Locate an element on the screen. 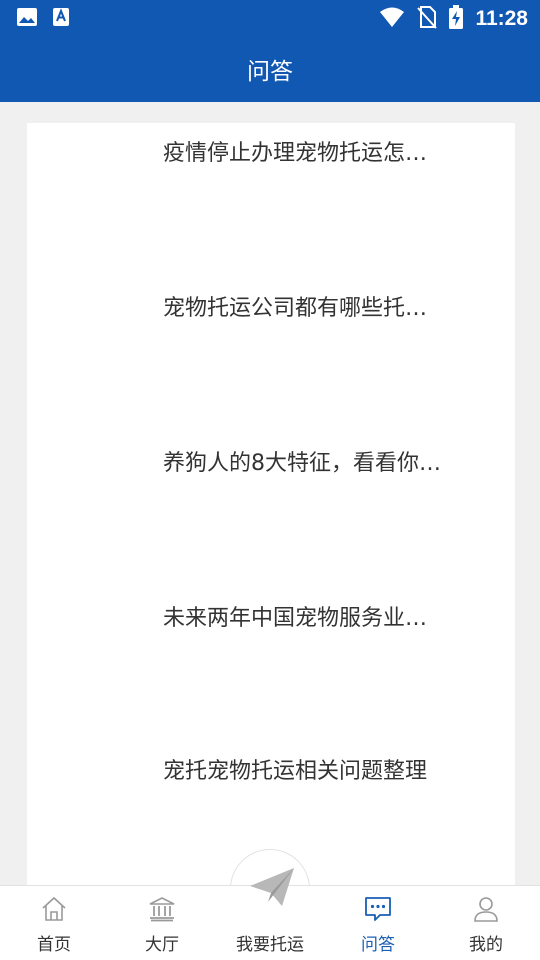 The image size is (540, 960). tab-label: 首页 is located at coordinates (54, 945).